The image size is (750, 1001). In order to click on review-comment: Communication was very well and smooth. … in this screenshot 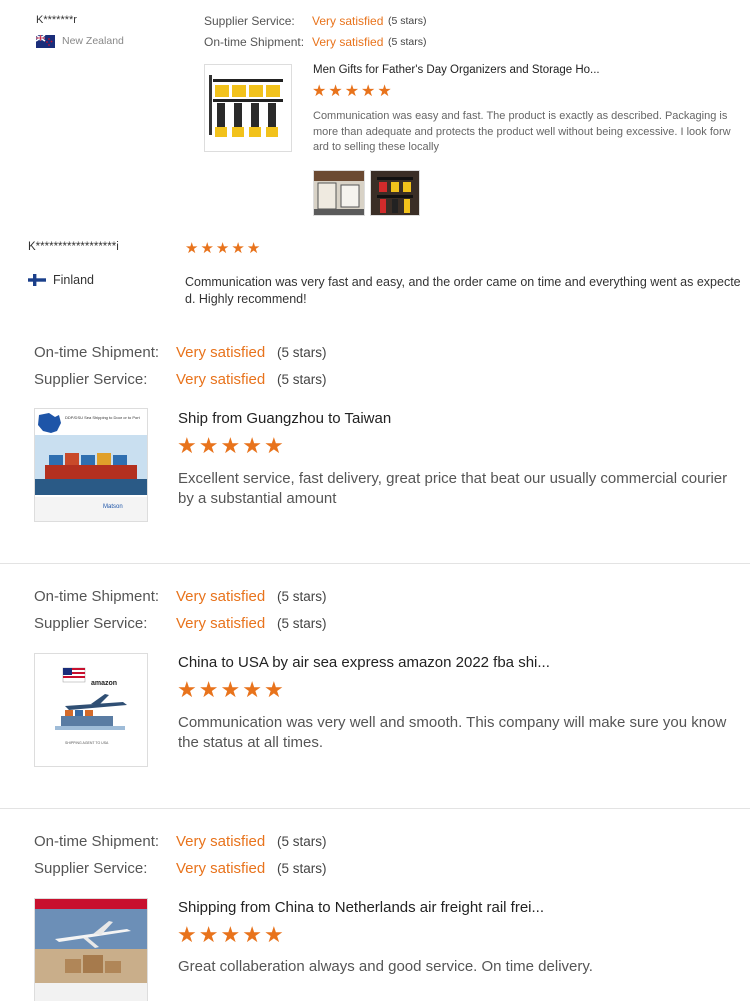, I will do `click(452, 732)`.